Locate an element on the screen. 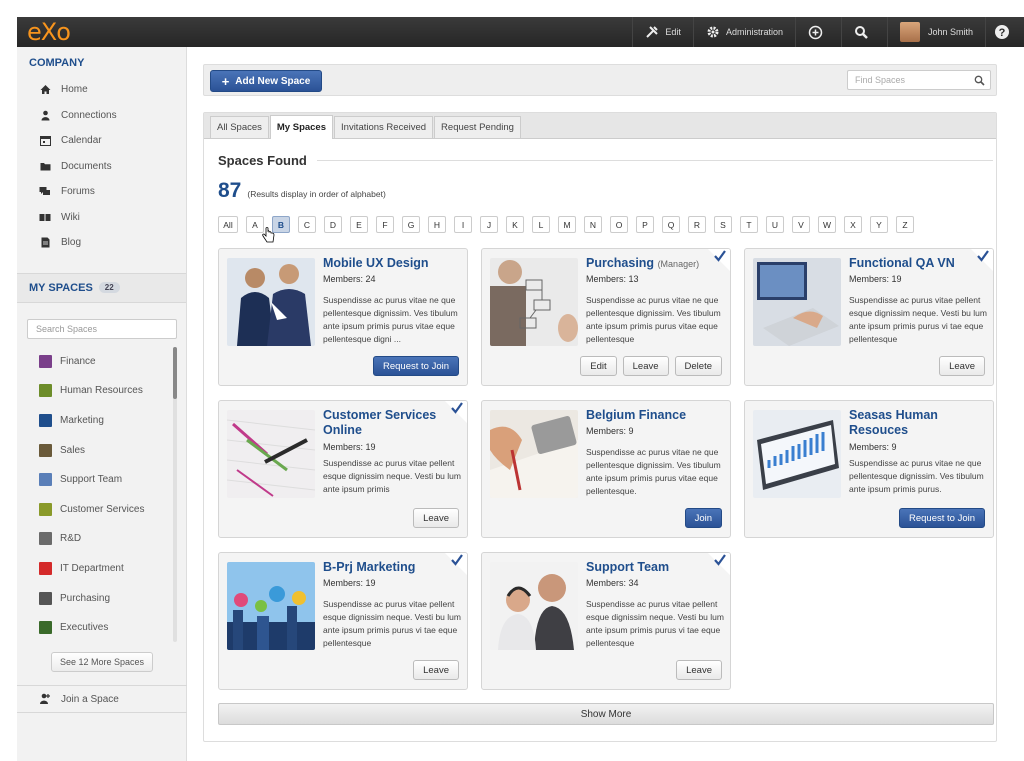  sidebar-item-home: Home is located at coordinates (101, 90).